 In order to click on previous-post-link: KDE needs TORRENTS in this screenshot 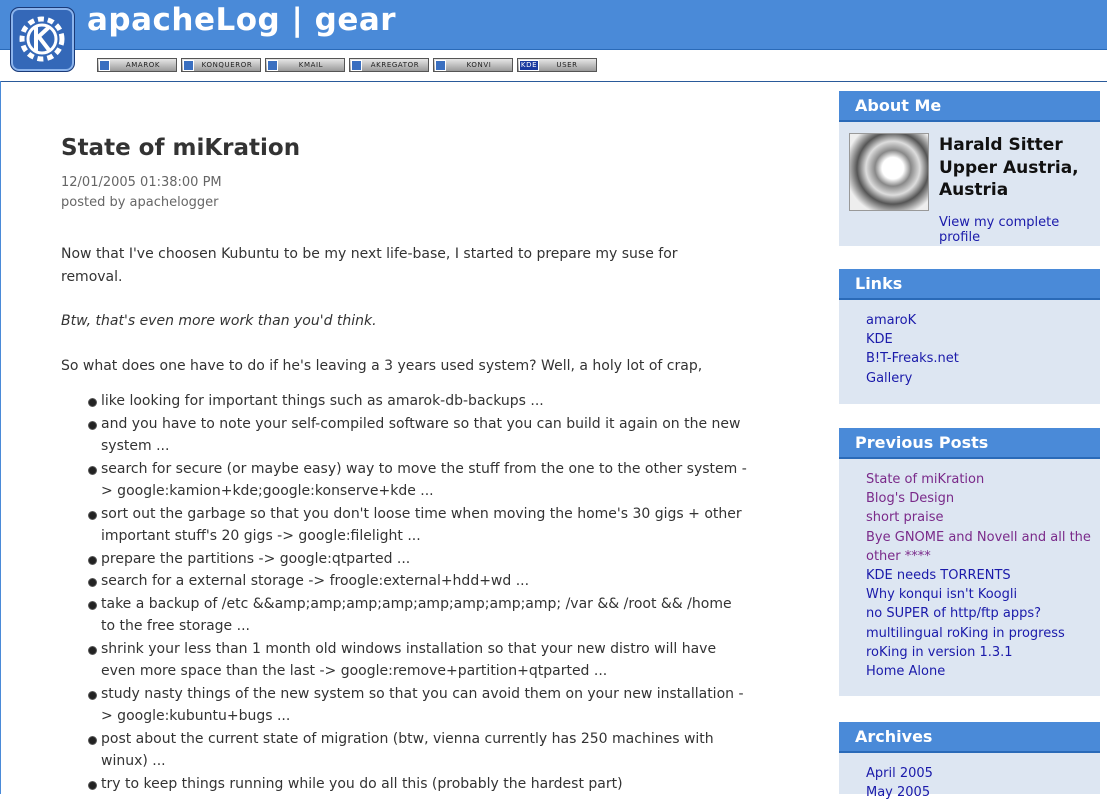, I will do `click(981, 575)`.